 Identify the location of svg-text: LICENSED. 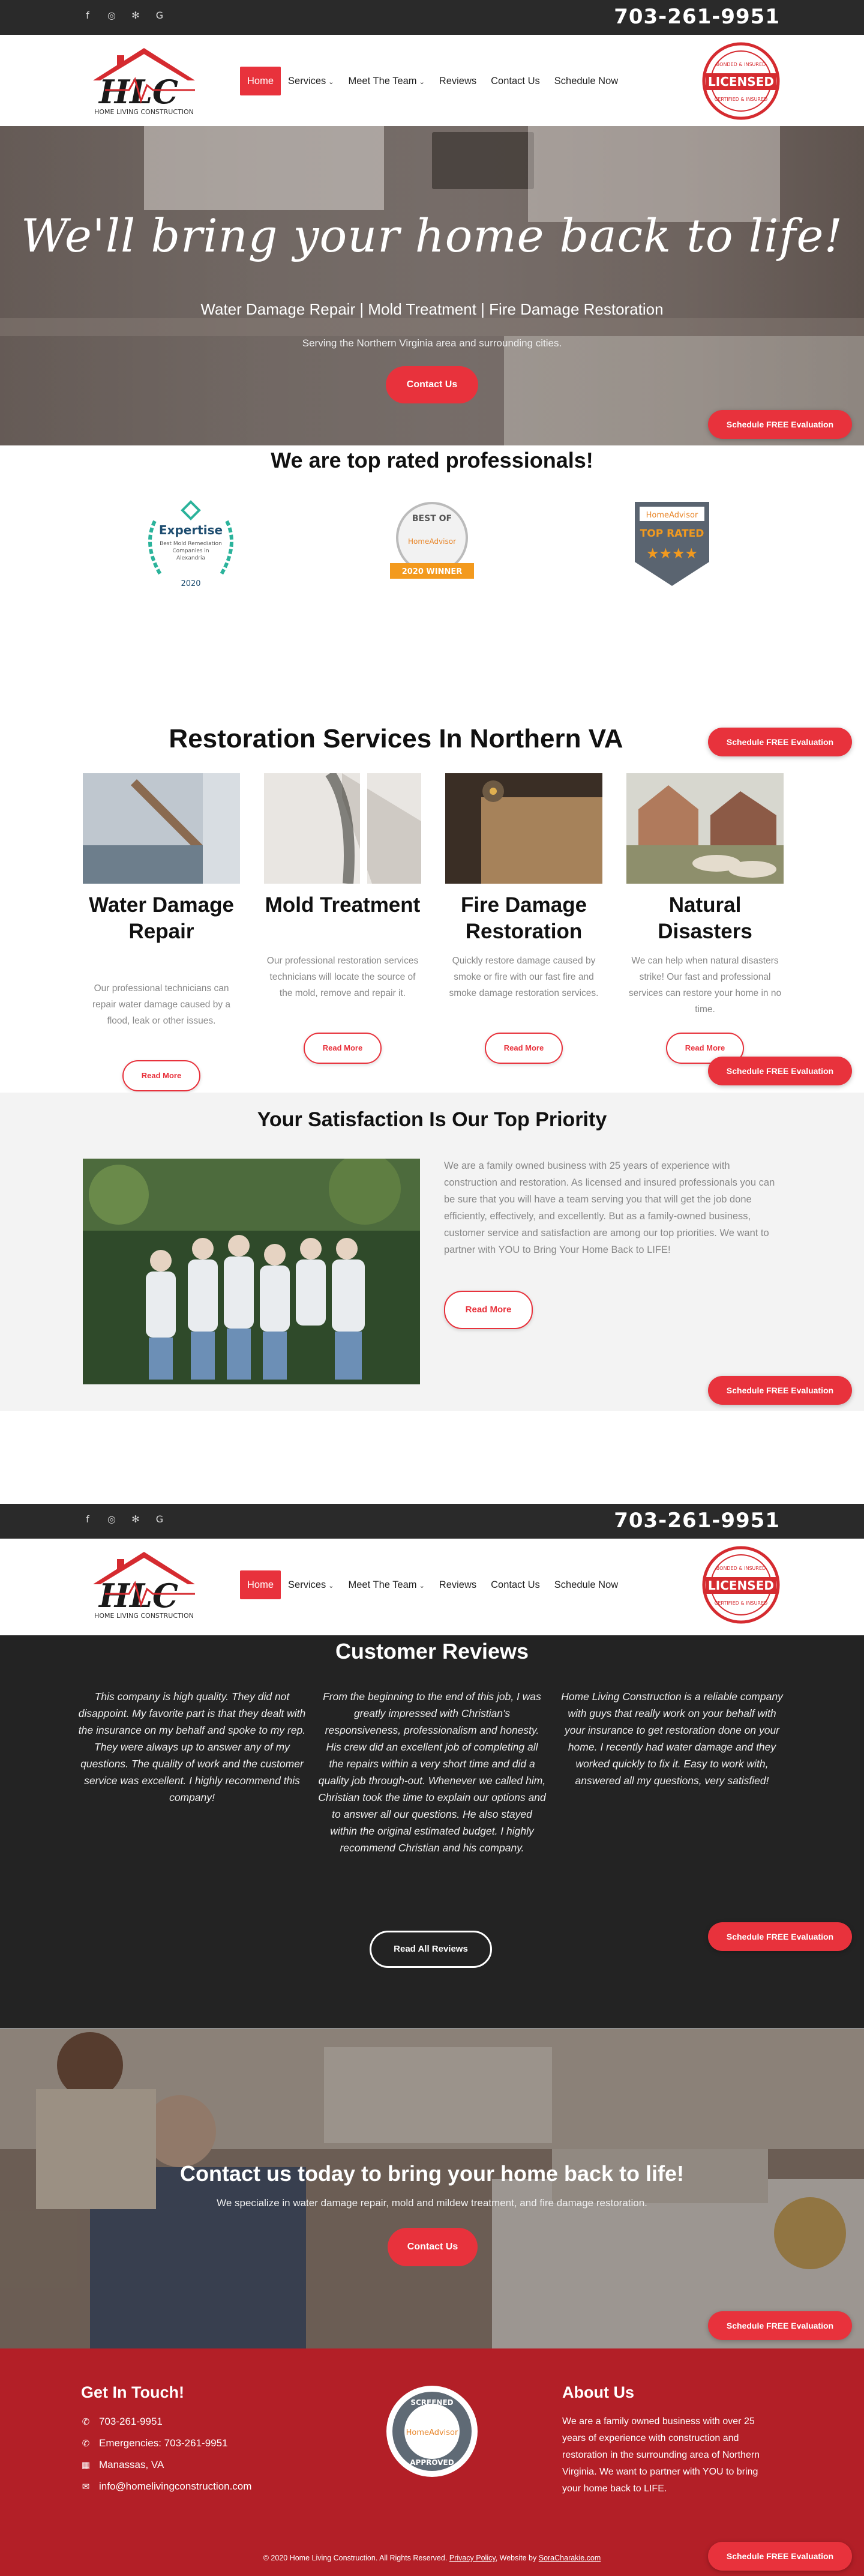
(741, 1585).